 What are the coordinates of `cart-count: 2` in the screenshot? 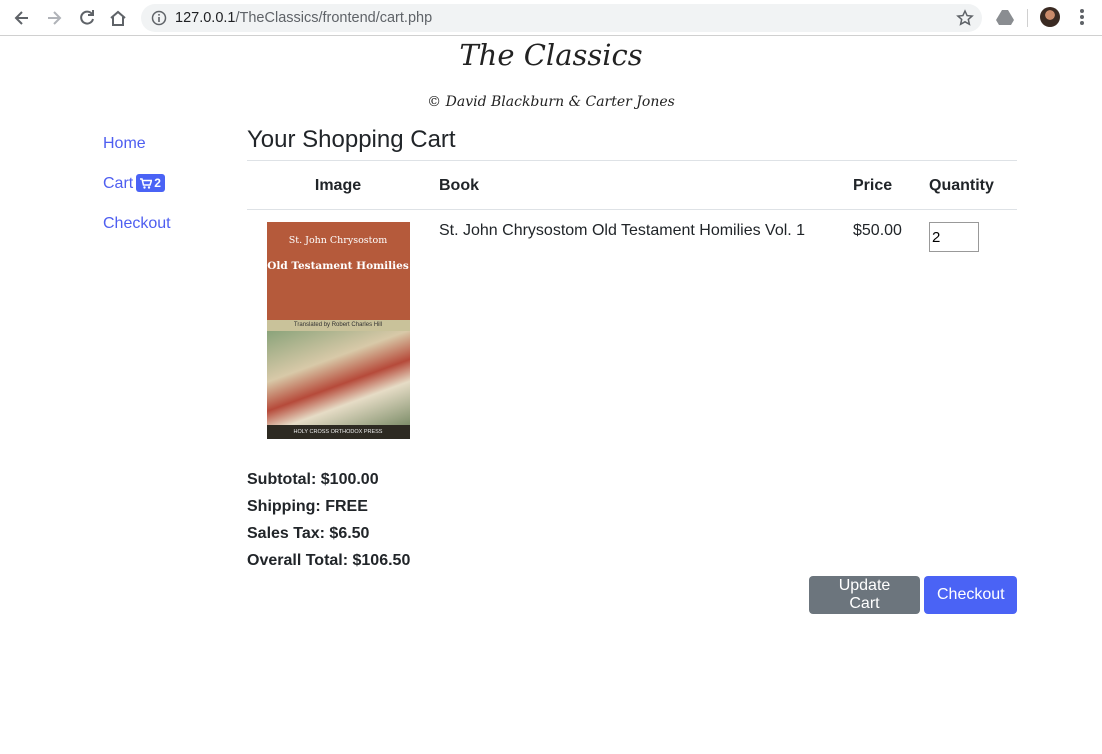 It's located at (157, 183).